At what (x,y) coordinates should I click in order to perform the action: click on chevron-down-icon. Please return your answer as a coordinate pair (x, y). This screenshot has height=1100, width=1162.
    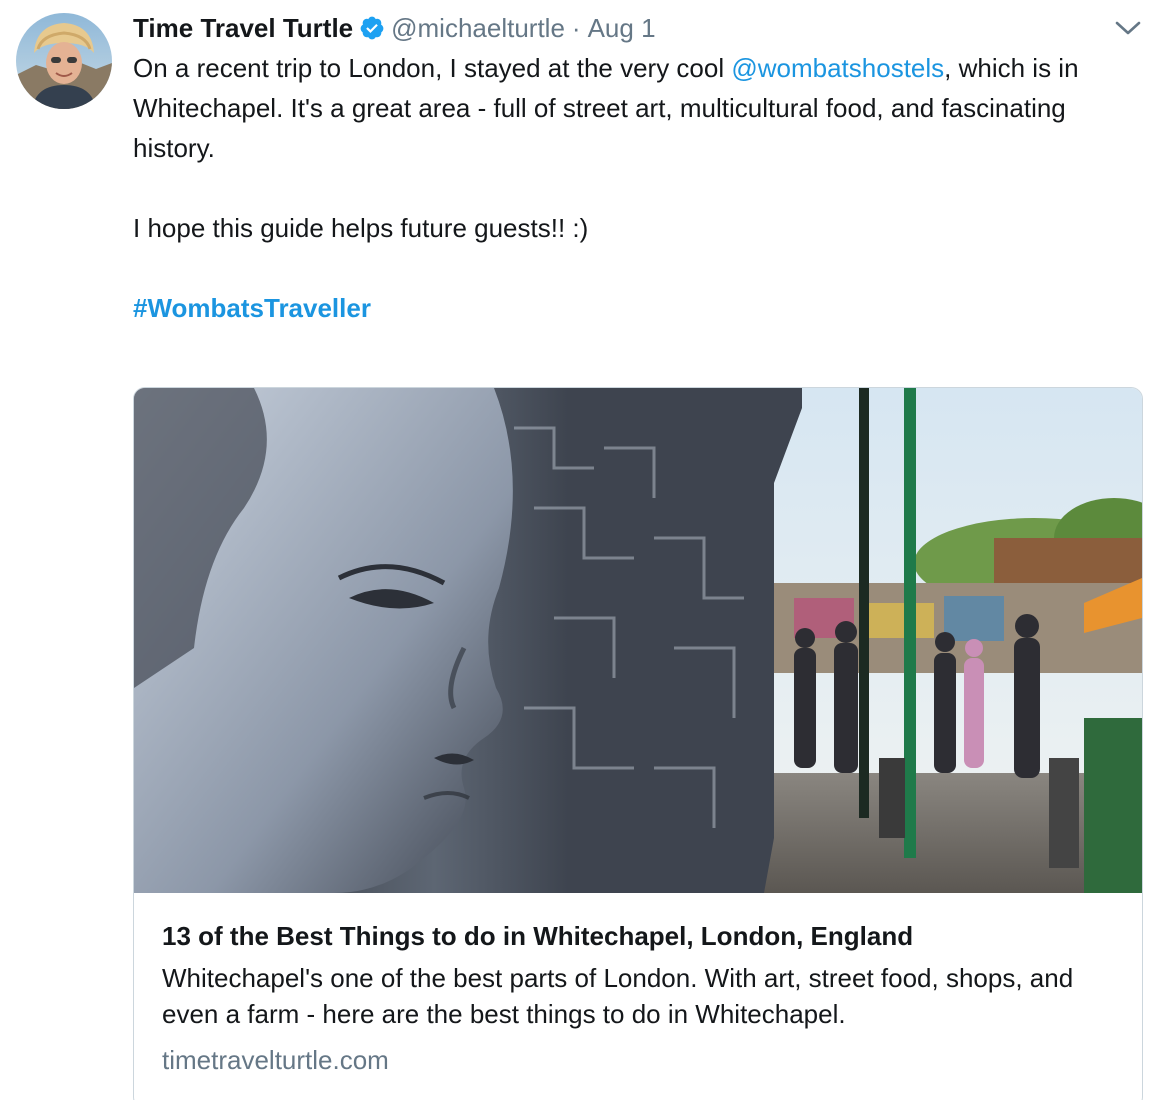
    Looking at the image, I should click on (1128, 28).